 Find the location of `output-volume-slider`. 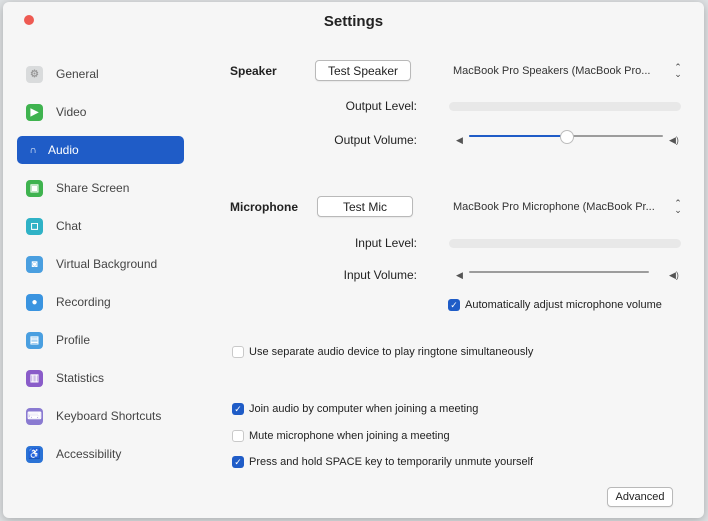

output-volume-slider is located at coordinates (566, 136).